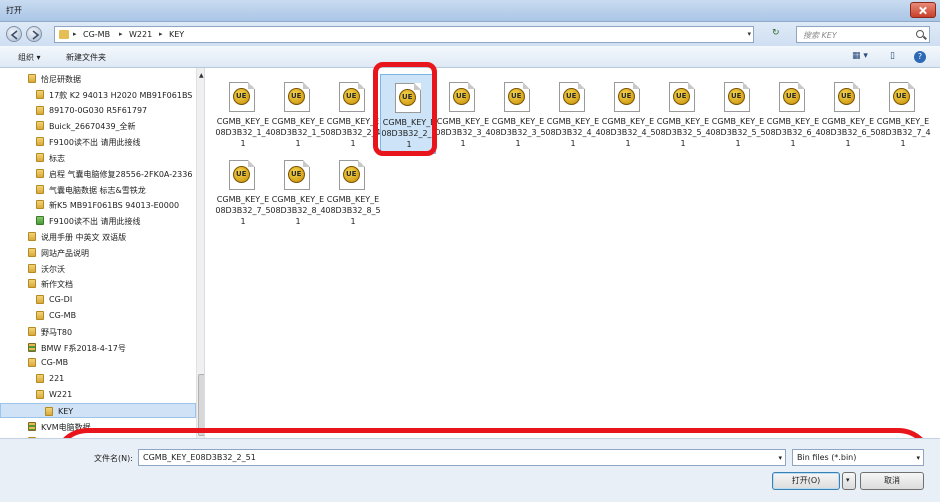 The height and width of the screenshot is (502, 940). Describe the element at coordinates (98, 236) in the screenshot. I see `nav-item: 说用手册 中英文 双语版` at that location.